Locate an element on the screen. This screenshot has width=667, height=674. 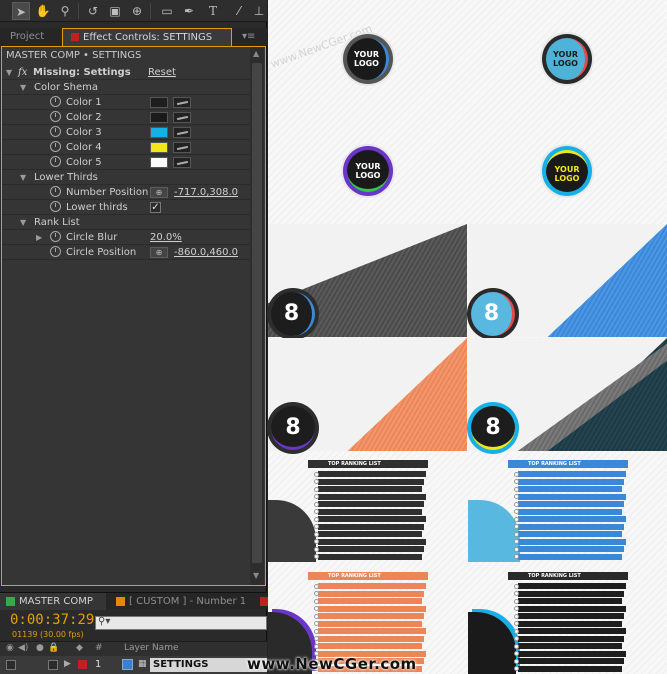
rectangle-tool-icon: ▭ is located at coordinates (167, 11).